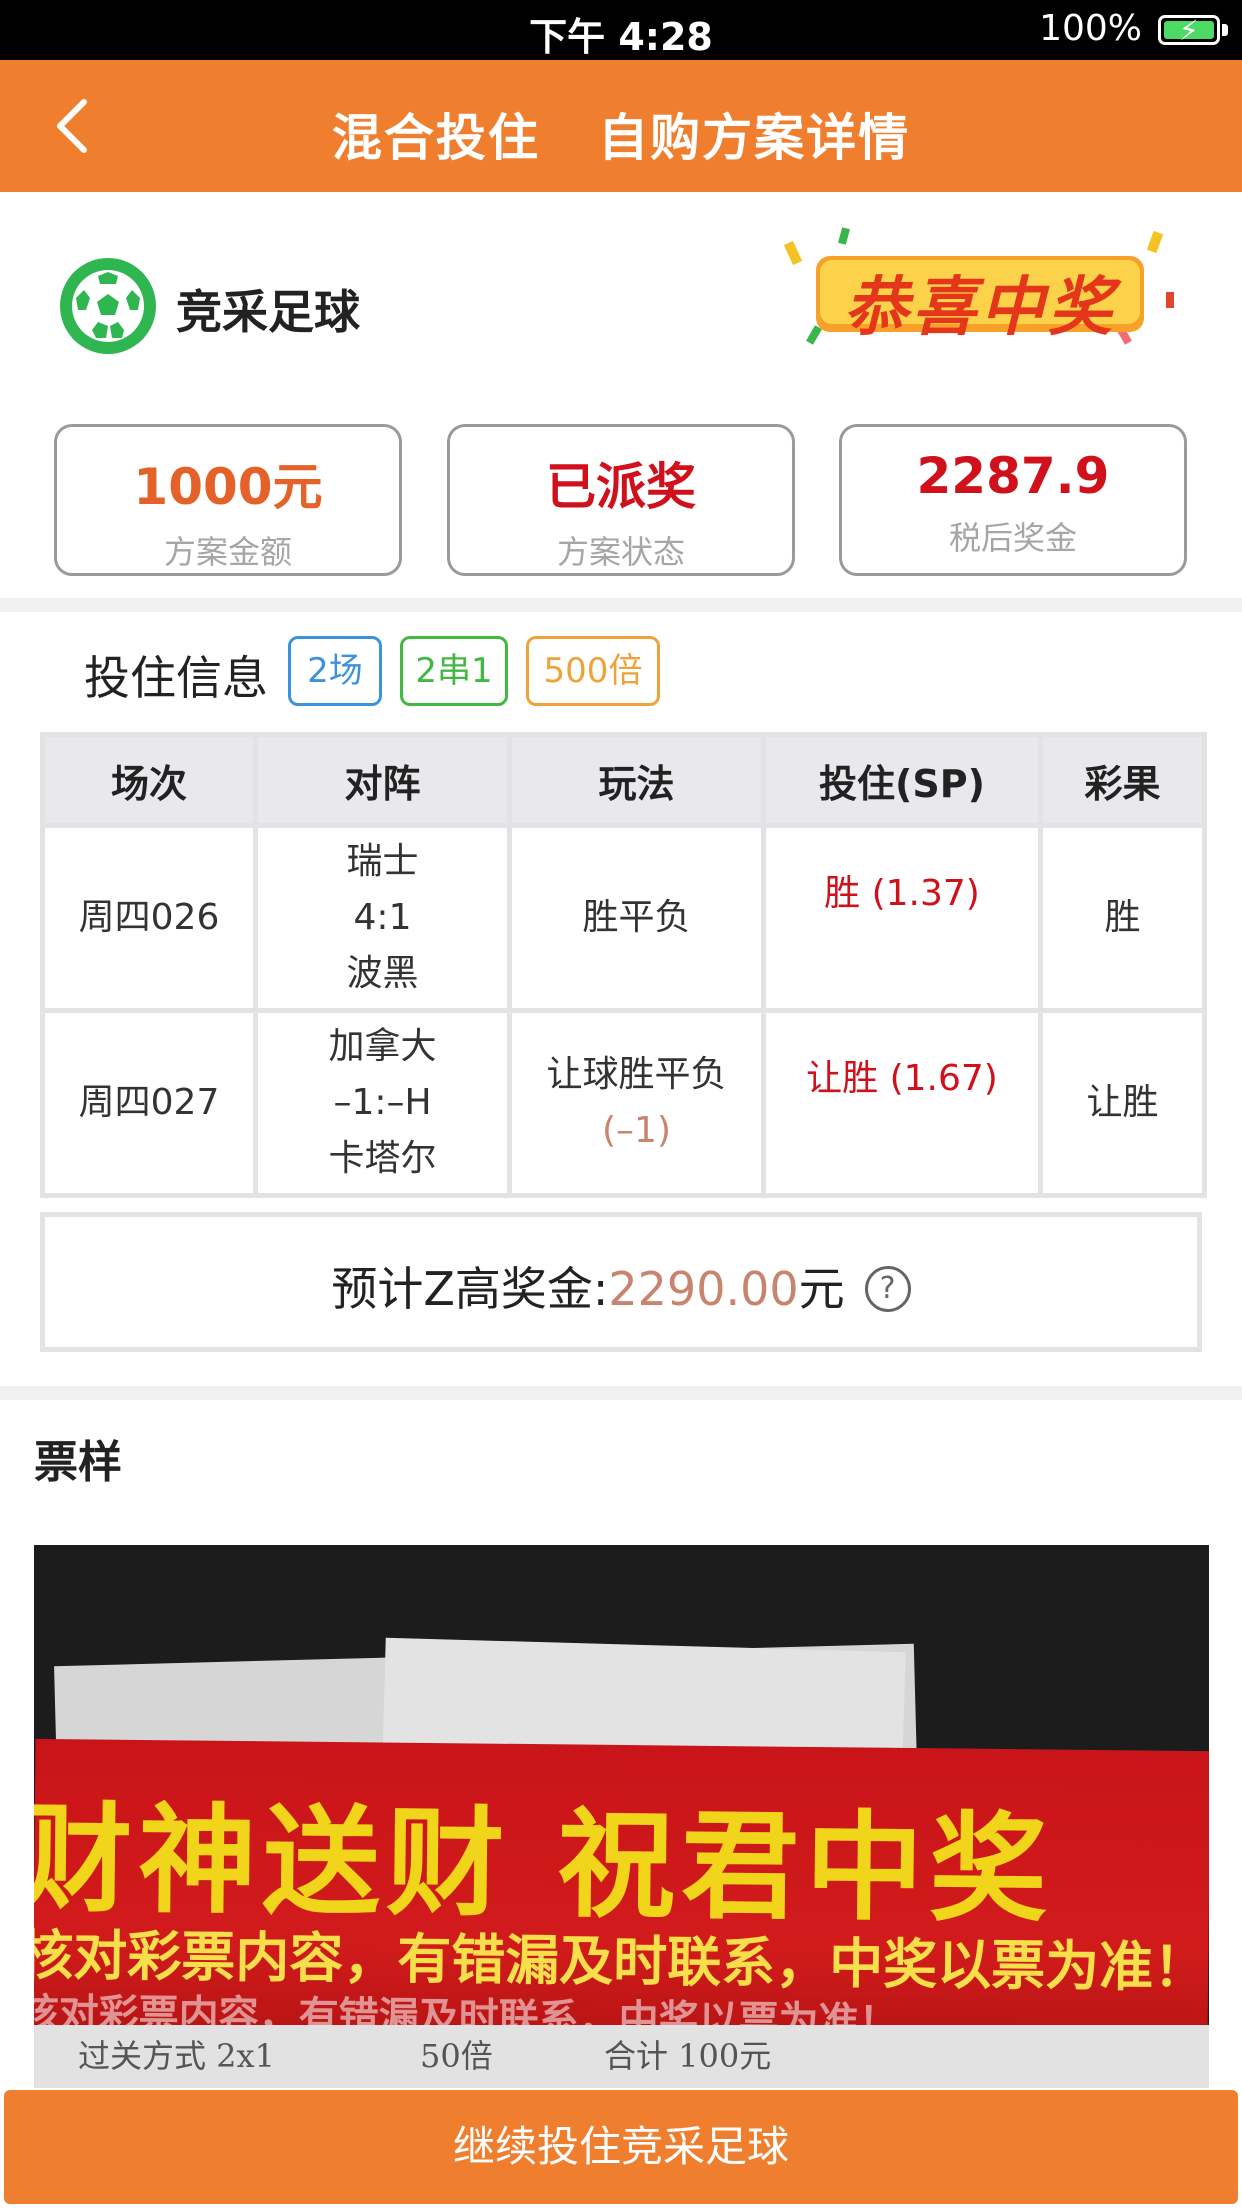 The width and height of the screenshot is (1242, 2208). I want to click on stat-value: 已派奖, so click(621, 487).